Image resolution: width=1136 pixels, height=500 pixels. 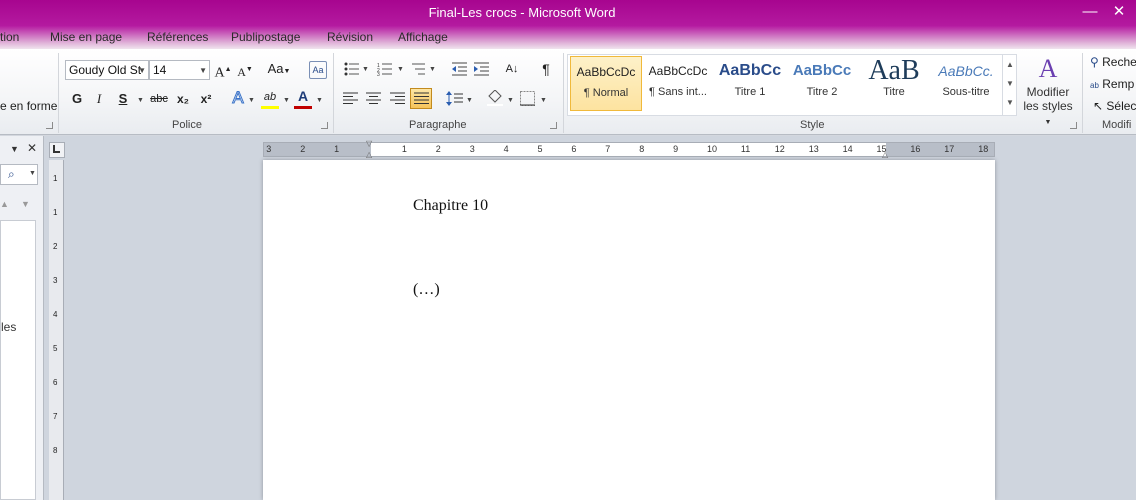 What do you see at coordinates (1090, 12) in the screenshot?
I see `minimize-button: —` at bounding box center [1090, 12].